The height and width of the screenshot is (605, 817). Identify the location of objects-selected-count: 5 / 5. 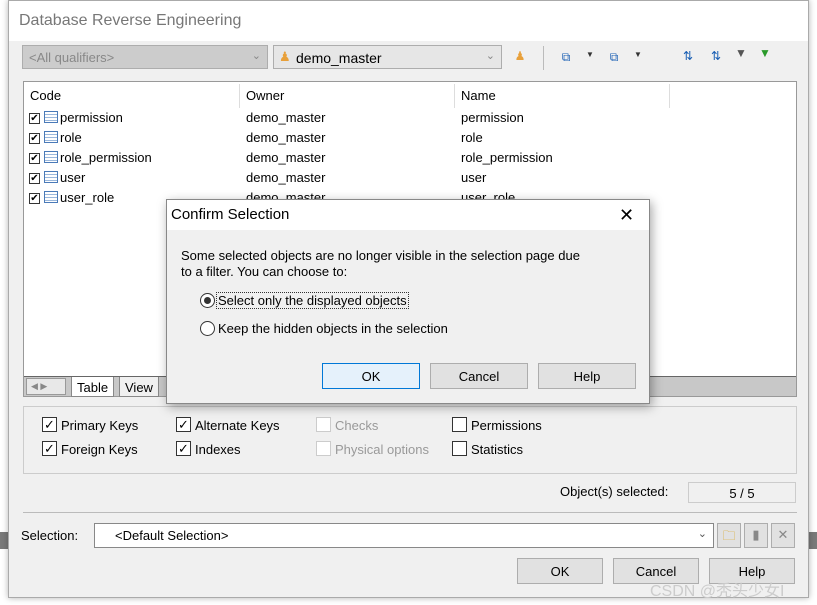
(742, 492).